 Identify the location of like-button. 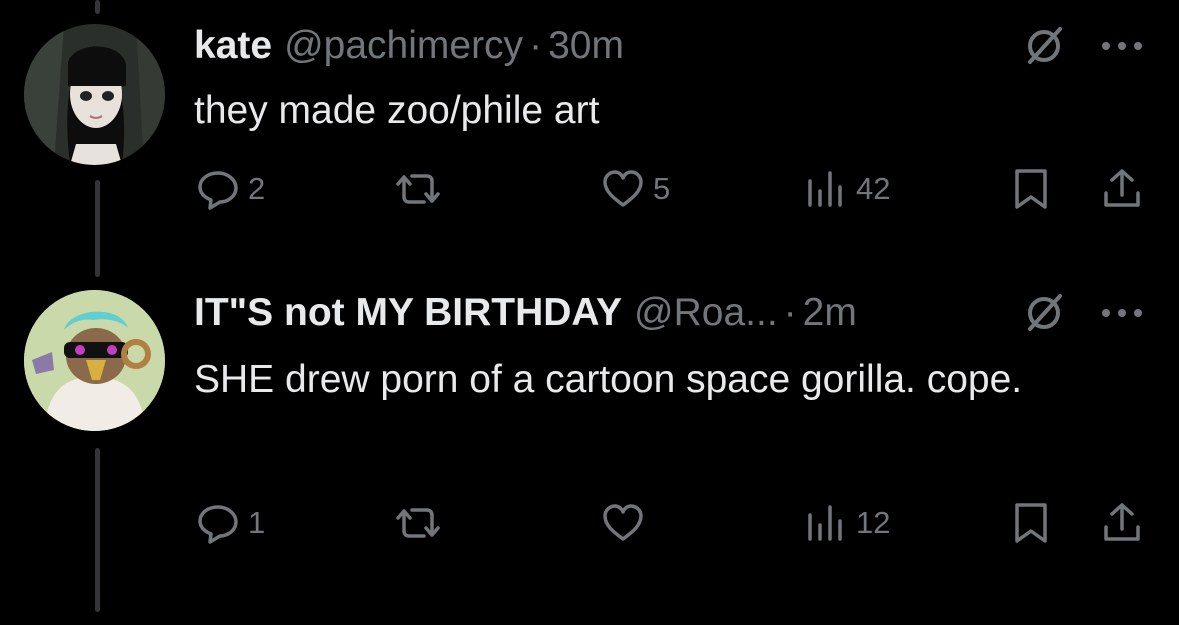
(627, 523).